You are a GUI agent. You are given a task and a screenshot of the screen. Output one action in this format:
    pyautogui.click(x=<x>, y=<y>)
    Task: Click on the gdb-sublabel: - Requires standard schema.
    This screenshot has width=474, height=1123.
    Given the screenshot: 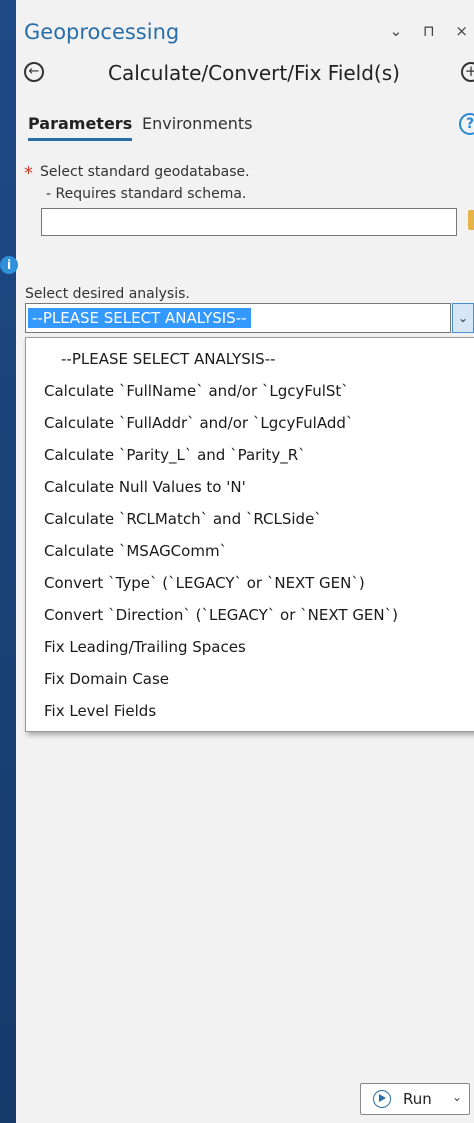 What is the action you would take?
    pyautogui.click(x=146, y=194)
    